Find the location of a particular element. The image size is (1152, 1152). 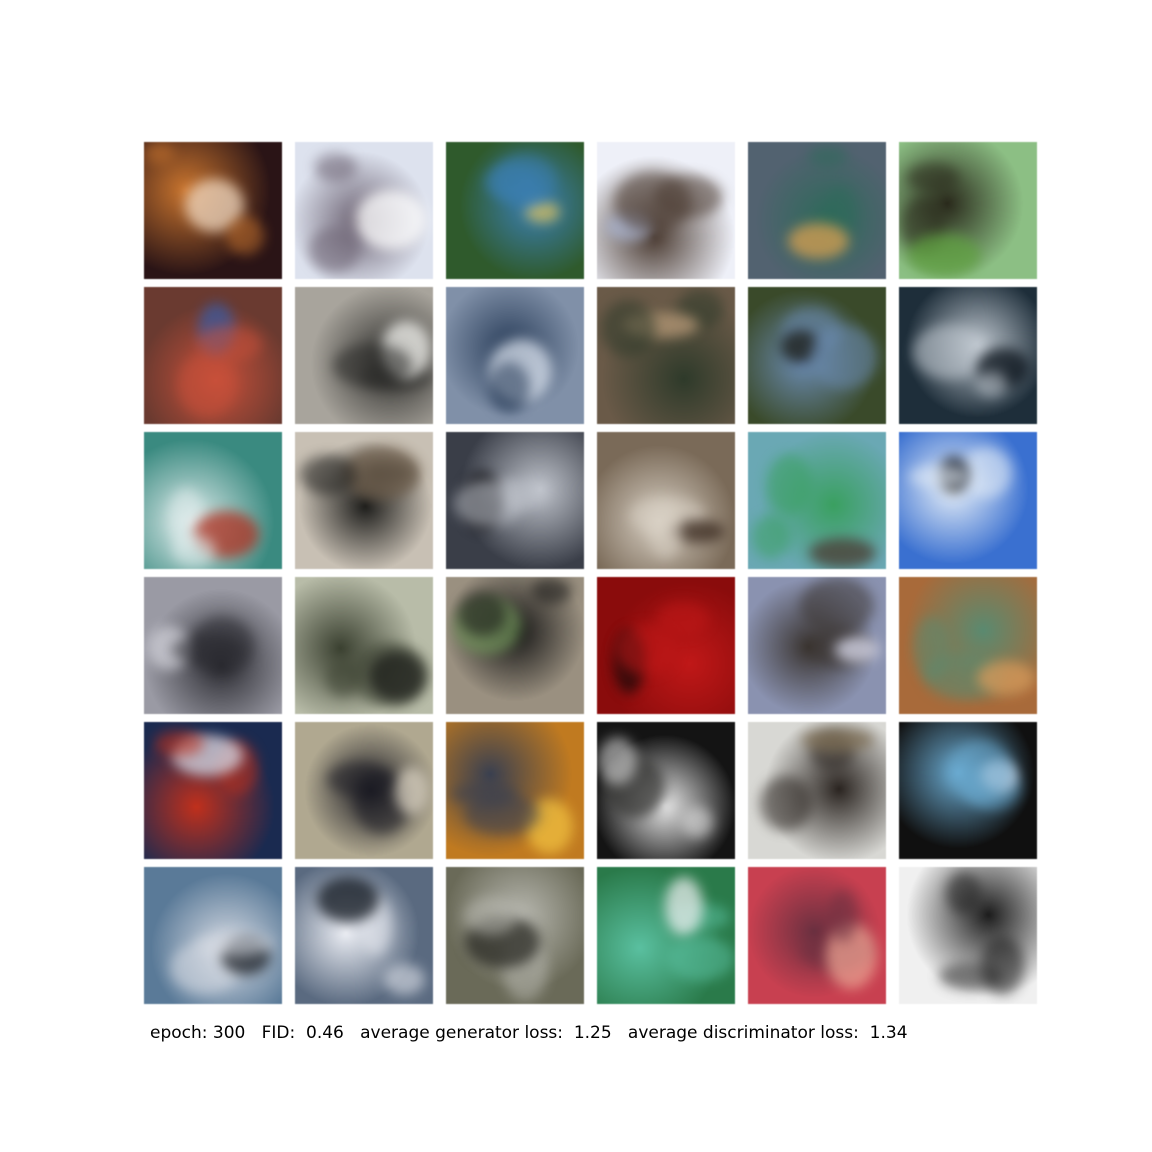

generator-loss-label: average generator loss: is located at coordinates (462, 1033).